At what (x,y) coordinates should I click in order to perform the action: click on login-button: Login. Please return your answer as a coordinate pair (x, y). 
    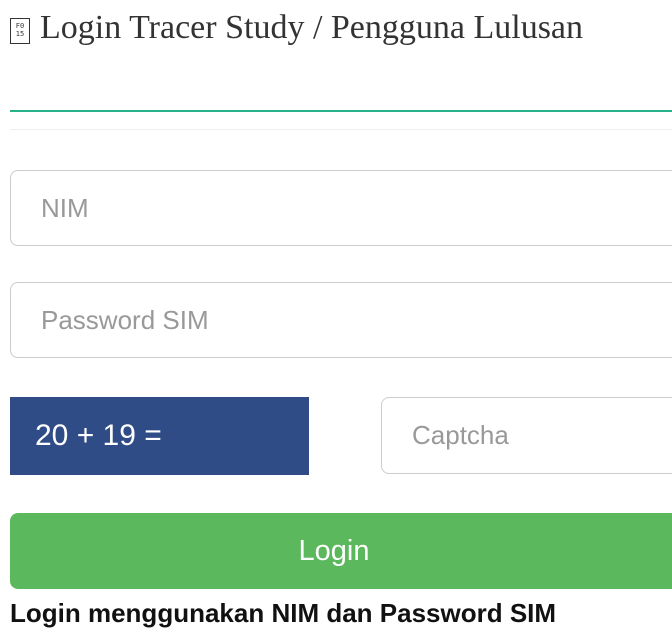
    Looking at the image, I should click on (341, 551).